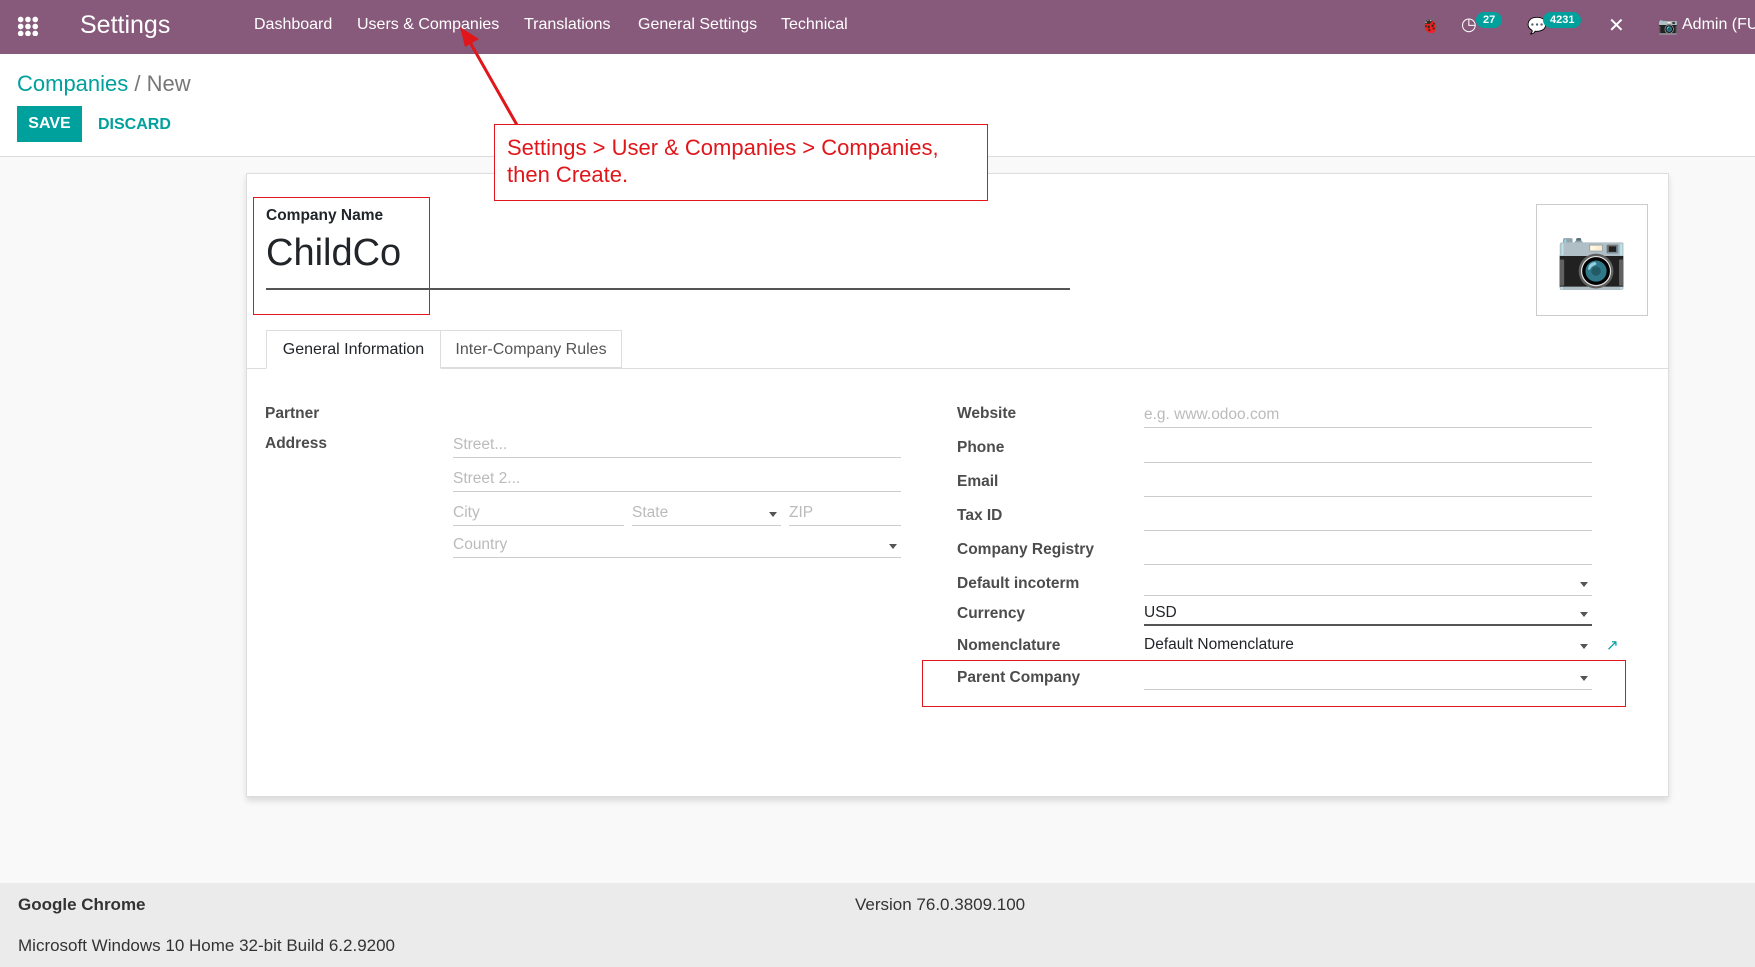 This screenshot has height=967, width=1755. I want to click on taxid-label: Tax ID, so click(980, 515).